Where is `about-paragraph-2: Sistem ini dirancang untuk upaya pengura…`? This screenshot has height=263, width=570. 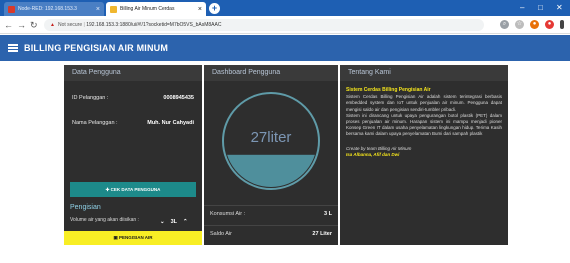 about-paragraph-2: Sistem ini dirancang untuk upaya pengura… is located at coordinates (424, 124).